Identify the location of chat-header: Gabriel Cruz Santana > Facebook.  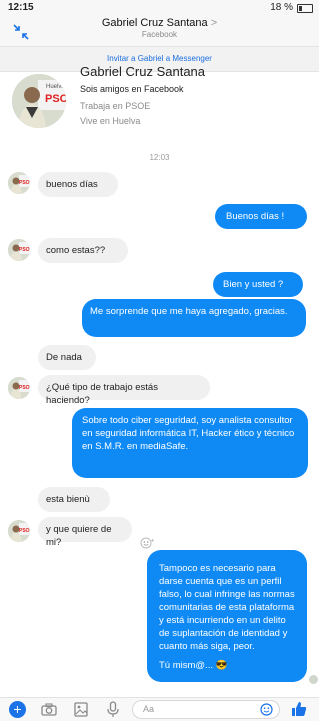
(159, 31).